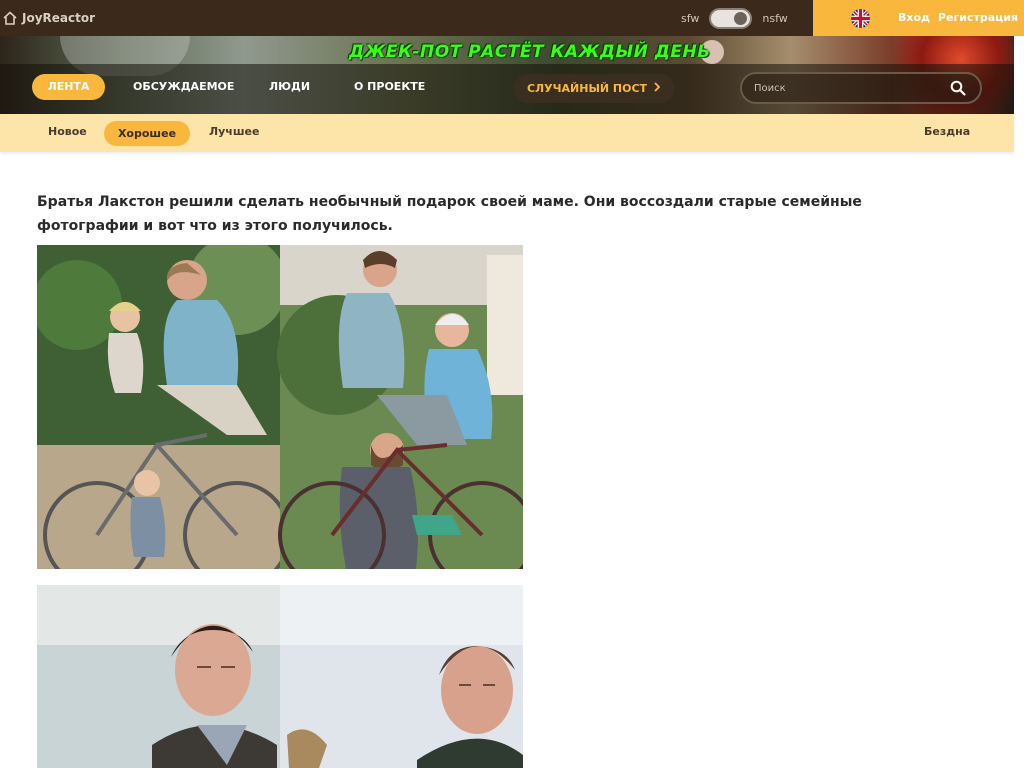  I want to click on tab-good: Хорошее, so click(147, 133).